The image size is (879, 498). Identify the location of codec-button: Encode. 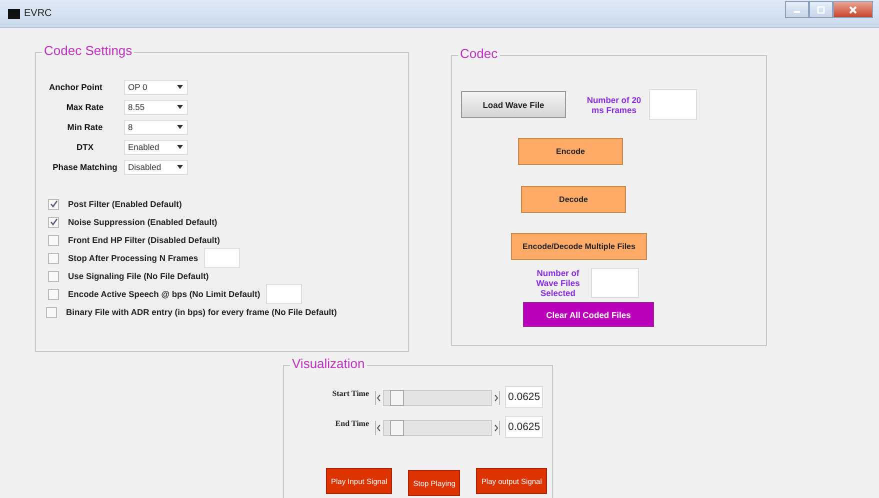
(570, 151).